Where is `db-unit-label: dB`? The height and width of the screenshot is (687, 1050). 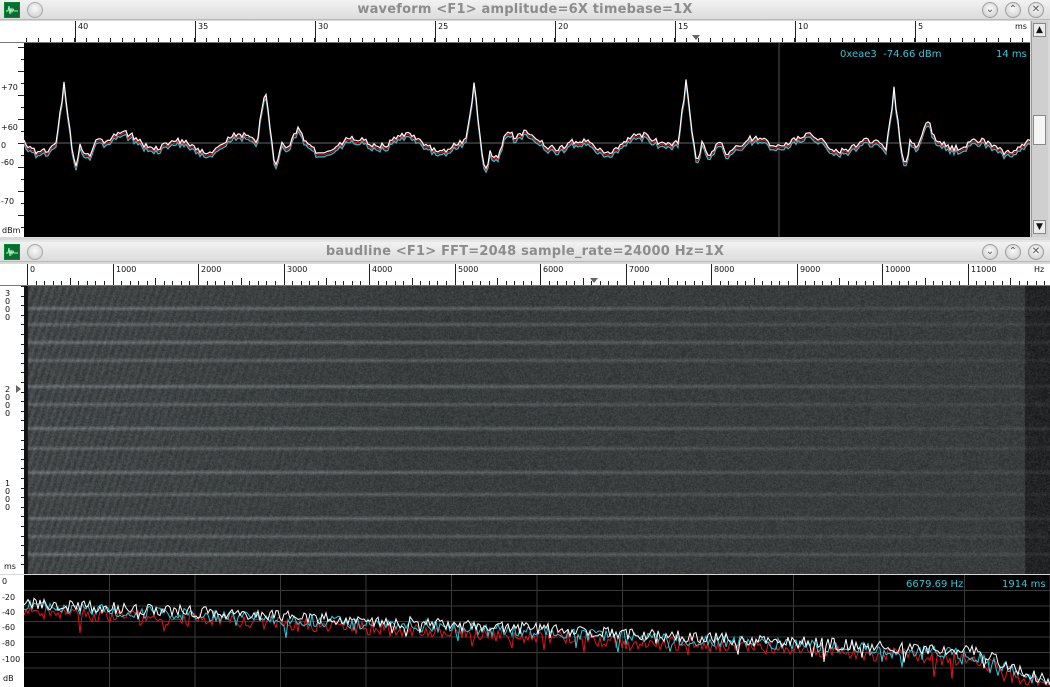
db-unit-label: dB is located at coordinates (8, 678).